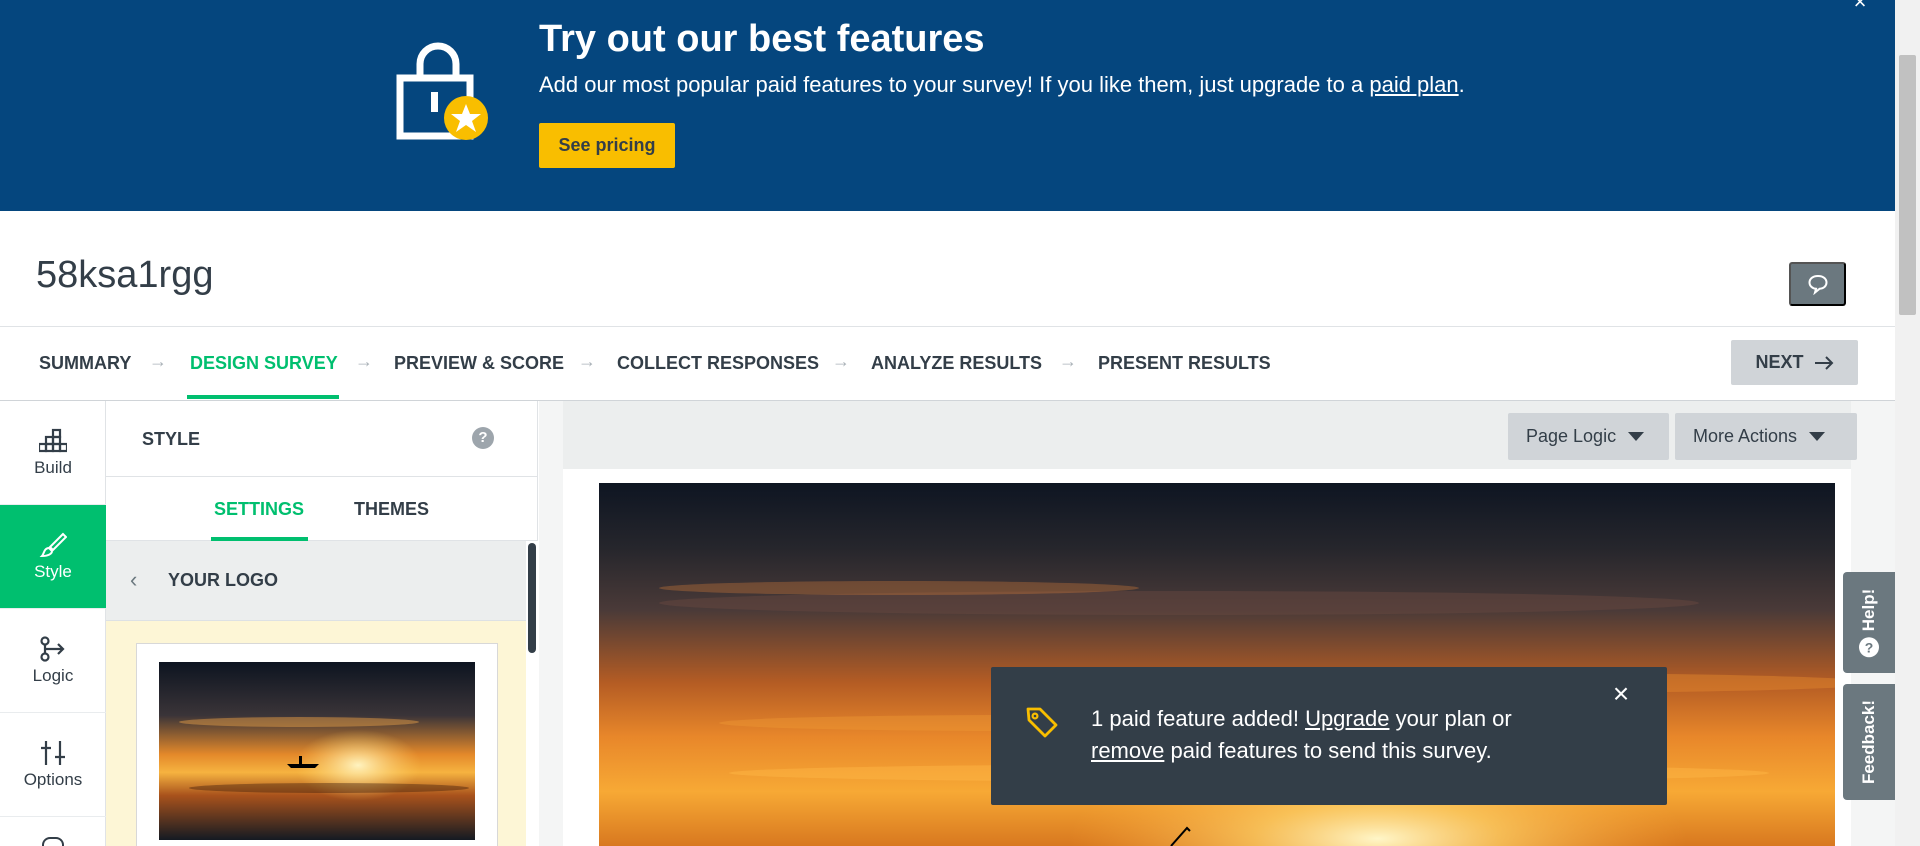  What do you see at coordinates (53, 675) in the screenshot?
I see `rail-item-label: Logic` at bounding box center [53, 675].